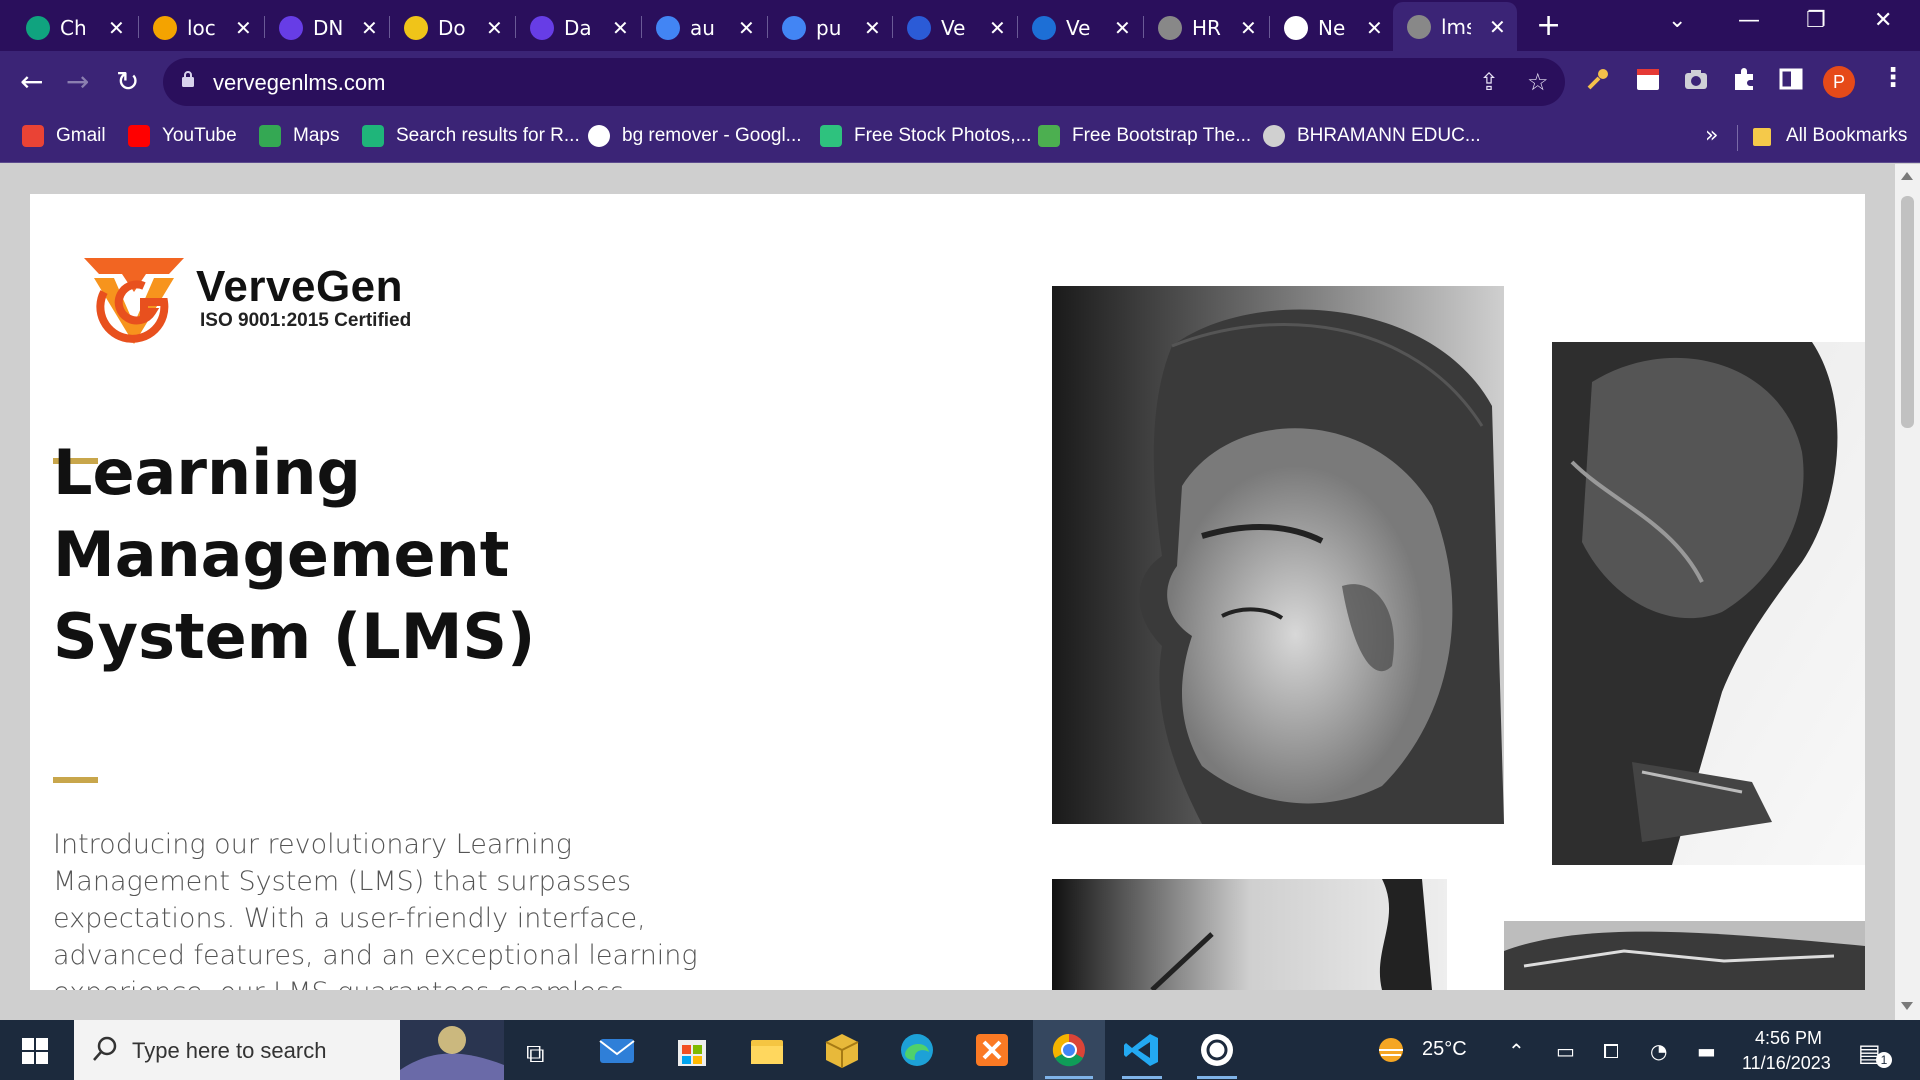 The image size is (1920, 1080). I want to click on browser-tab: Da ✕, so click(579, 27).